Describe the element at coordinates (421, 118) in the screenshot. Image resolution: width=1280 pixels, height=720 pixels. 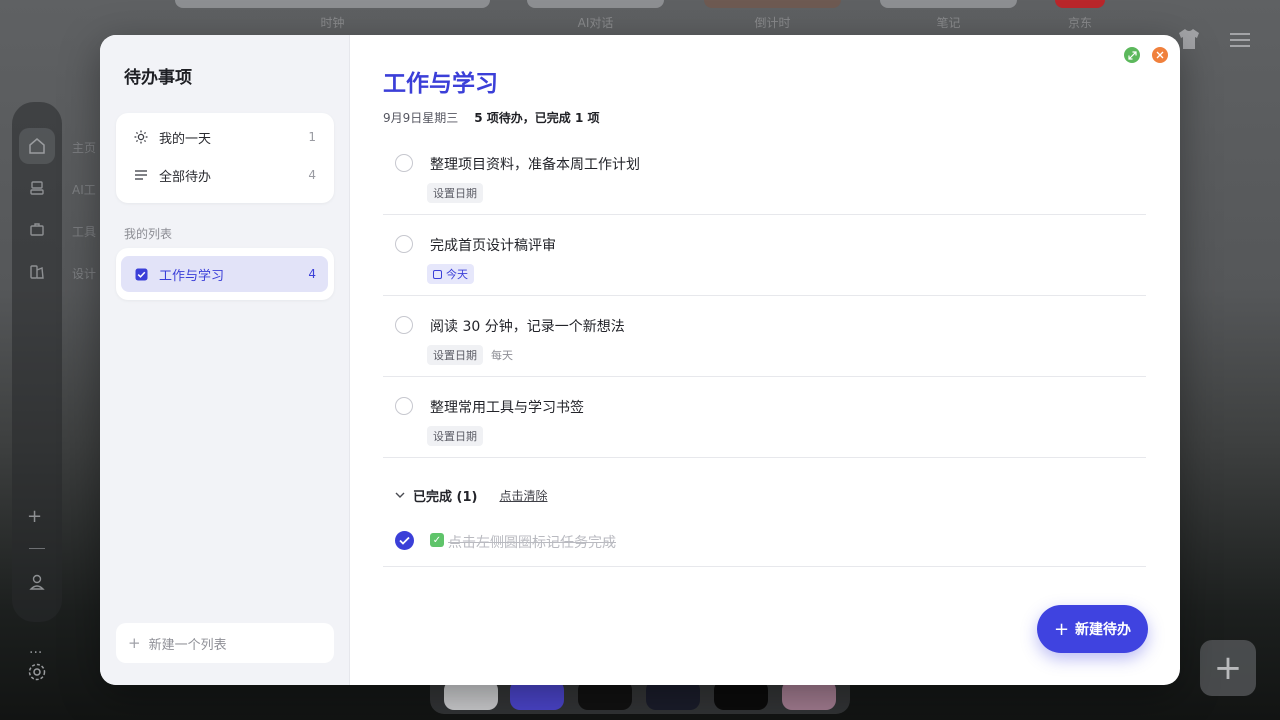
I see `date-label: 9月9日星期三` at that location.